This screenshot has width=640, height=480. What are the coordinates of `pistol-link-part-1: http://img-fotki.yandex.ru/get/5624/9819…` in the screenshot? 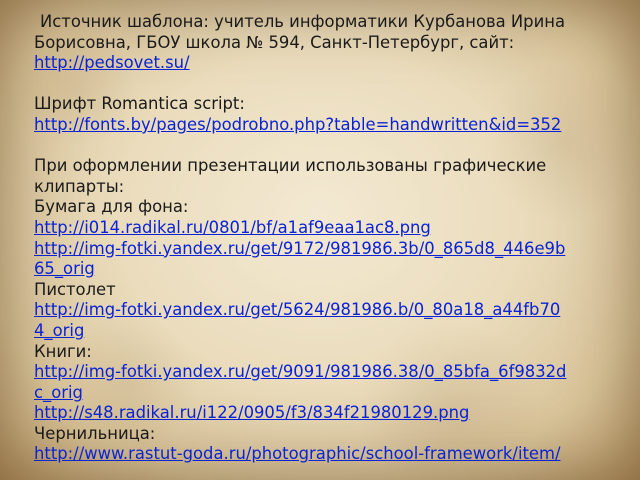 It's located at (334, 310).